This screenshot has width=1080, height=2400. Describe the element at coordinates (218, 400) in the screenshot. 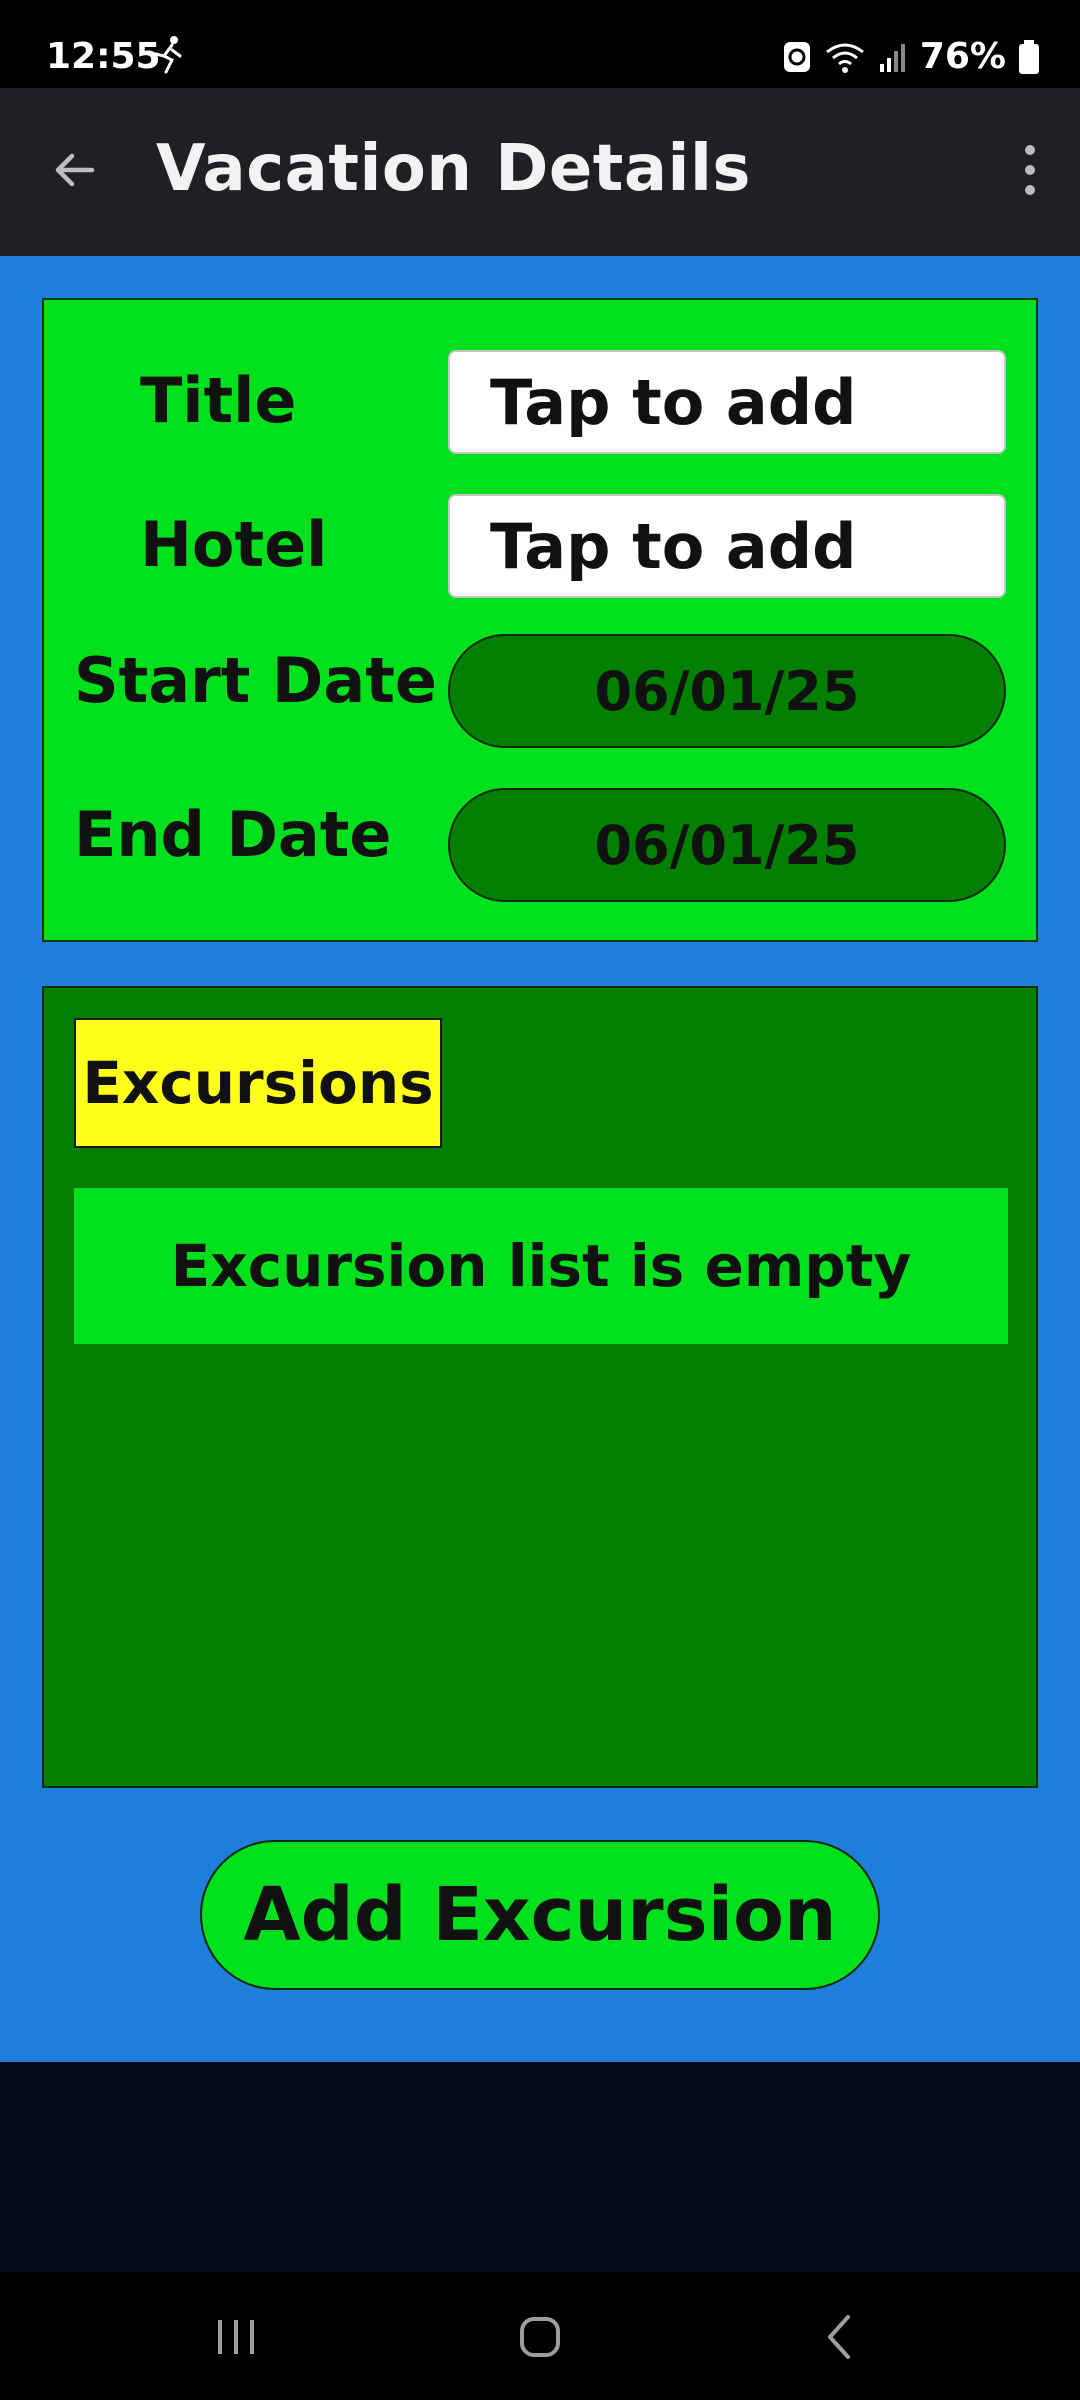

I see `title-label: Title` at that location.